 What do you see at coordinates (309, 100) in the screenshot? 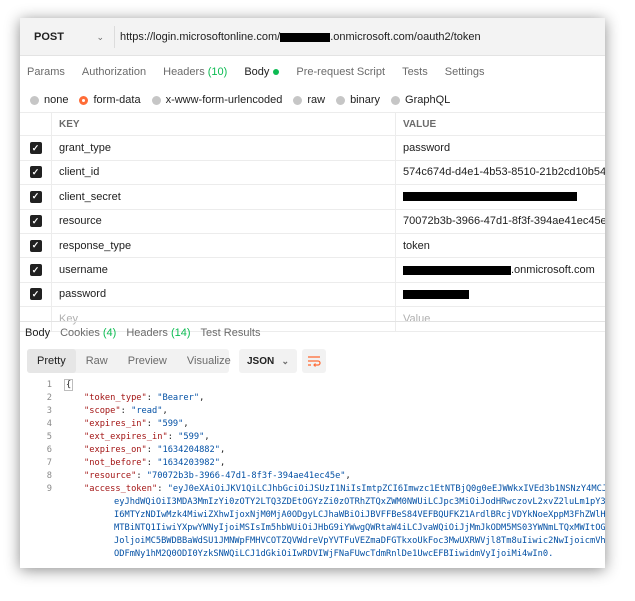
I see `body-type-raw: raw` at bounding box center [309, 100].